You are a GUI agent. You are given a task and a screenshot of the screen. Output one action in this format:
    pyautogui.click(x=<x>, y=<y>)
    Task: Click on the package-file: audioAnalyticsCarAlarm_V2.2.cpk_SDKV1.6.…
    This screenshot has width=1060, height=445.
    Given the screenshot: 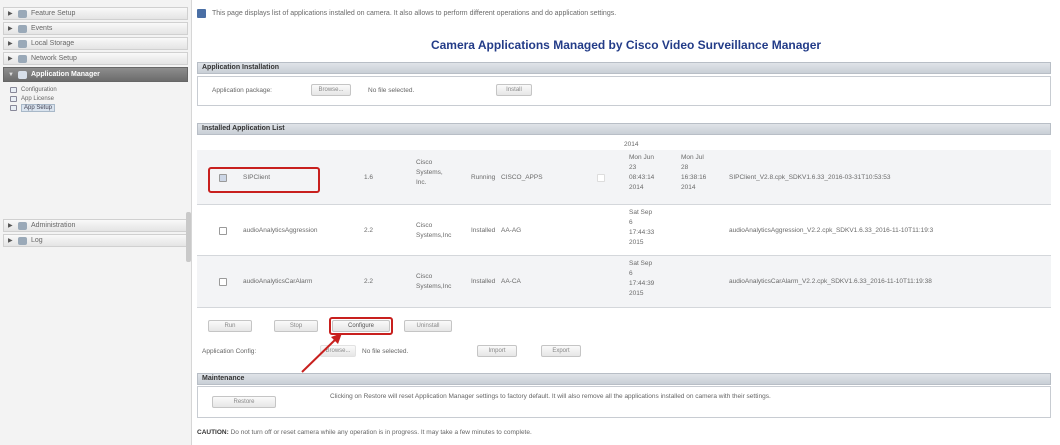 What is the action you would take?
    pyautogui.click(x=830, y=281)
    